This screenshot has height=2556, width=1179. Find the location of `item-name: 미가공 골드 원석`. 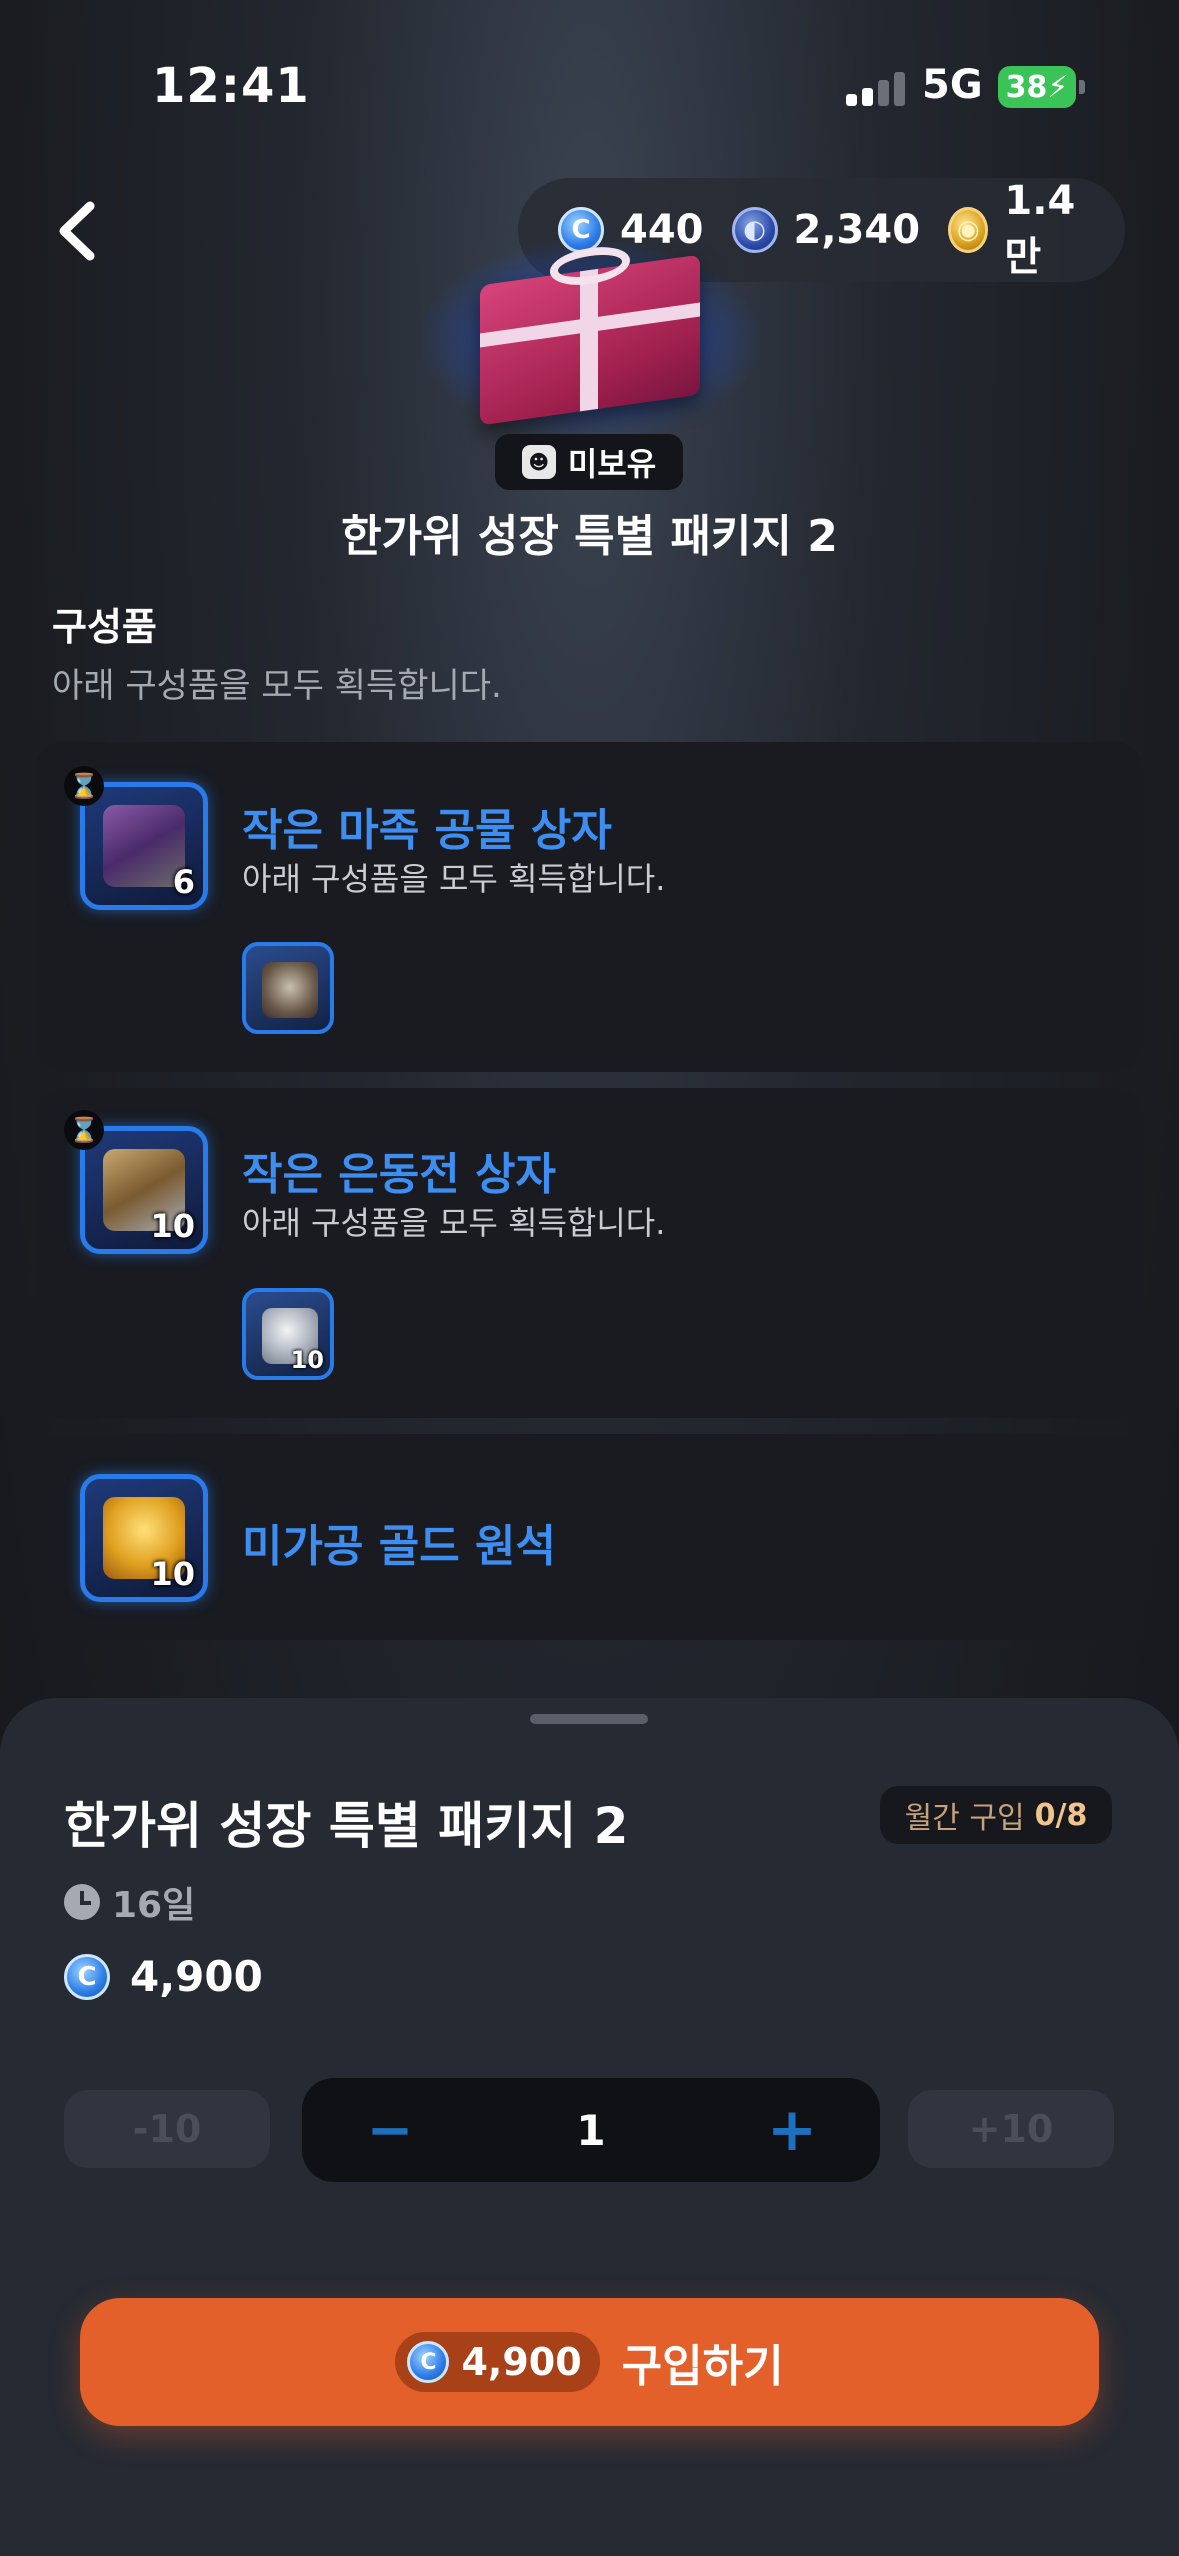

item-name: 미가공 골드 원석 is located at coordinates (399, 1546).